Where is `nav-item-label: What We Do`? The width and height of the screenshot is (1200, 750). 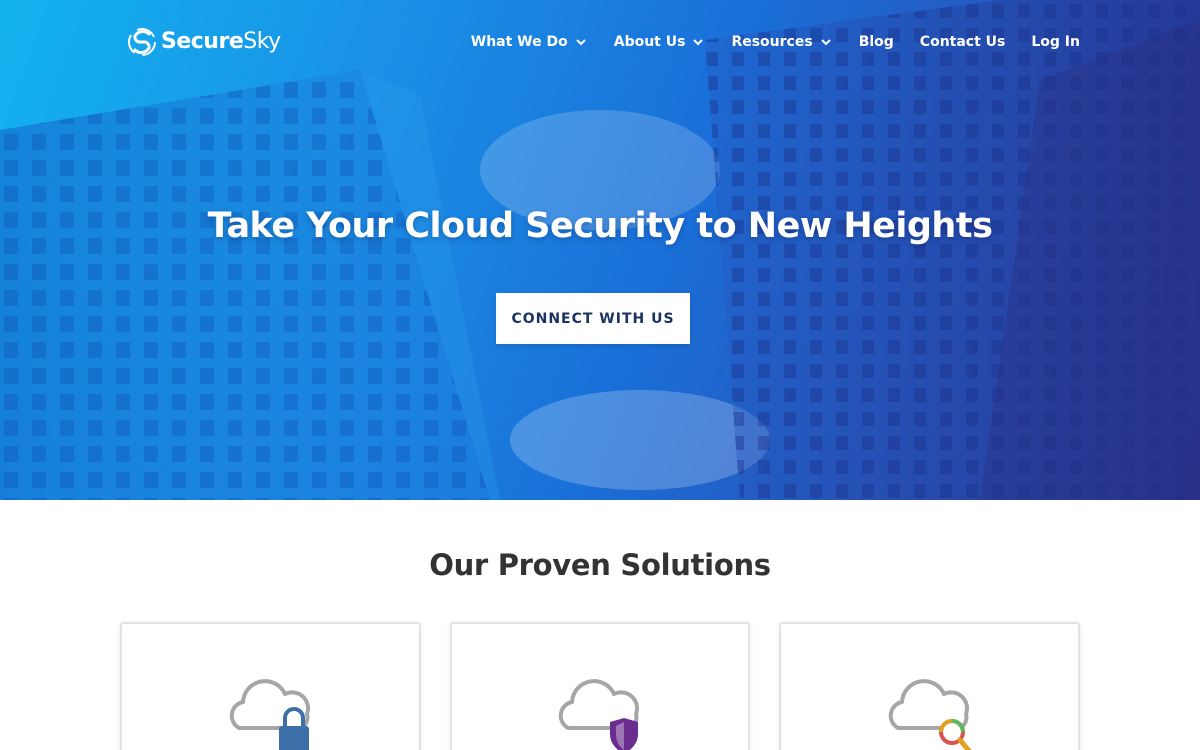
nav-item-label: What We Do is located at coordinates (519, 42).